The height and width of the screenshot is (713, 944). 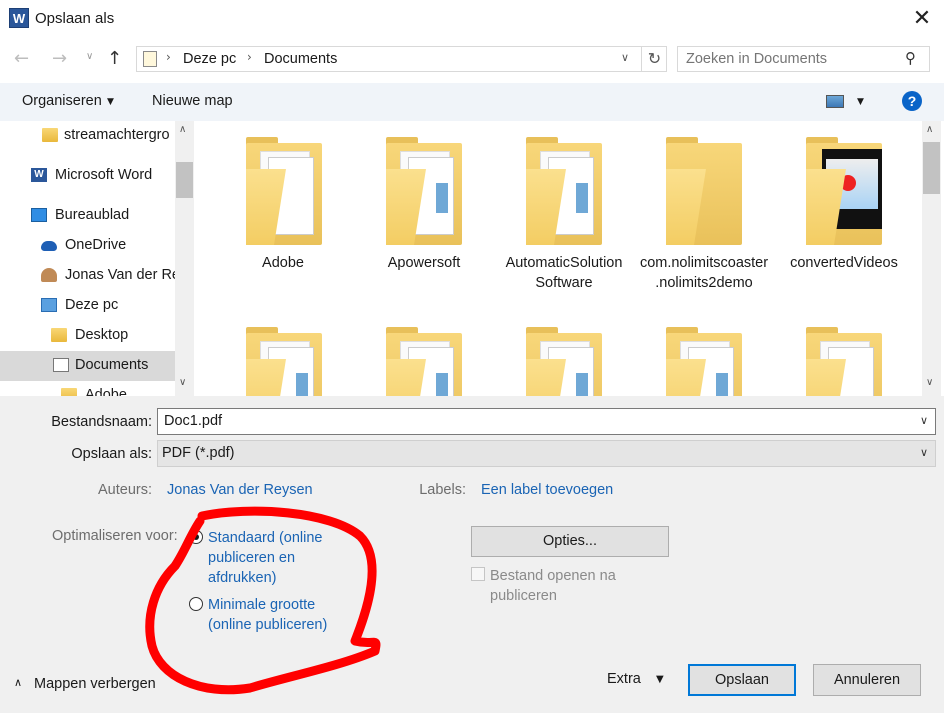 What do you see at coordinates (49, 275) in the screenshot?
I see `user-icon` at bounding box center [49, 275].